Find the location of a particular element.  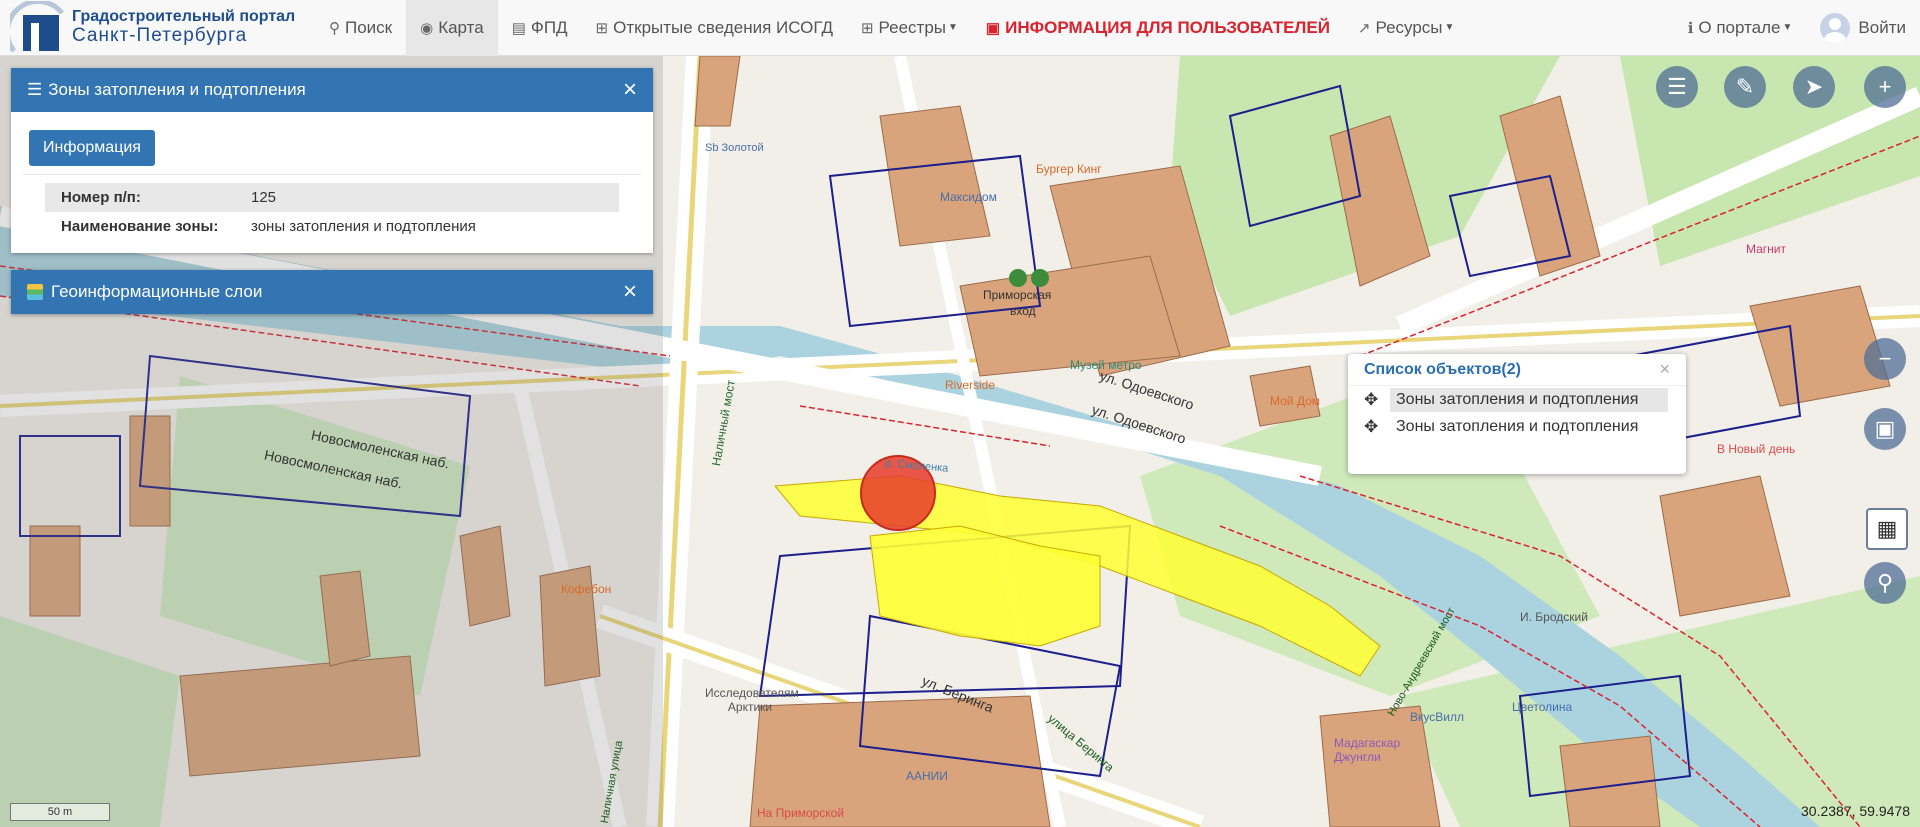

map-label: Приморская is located at coordinates (1017, 295).